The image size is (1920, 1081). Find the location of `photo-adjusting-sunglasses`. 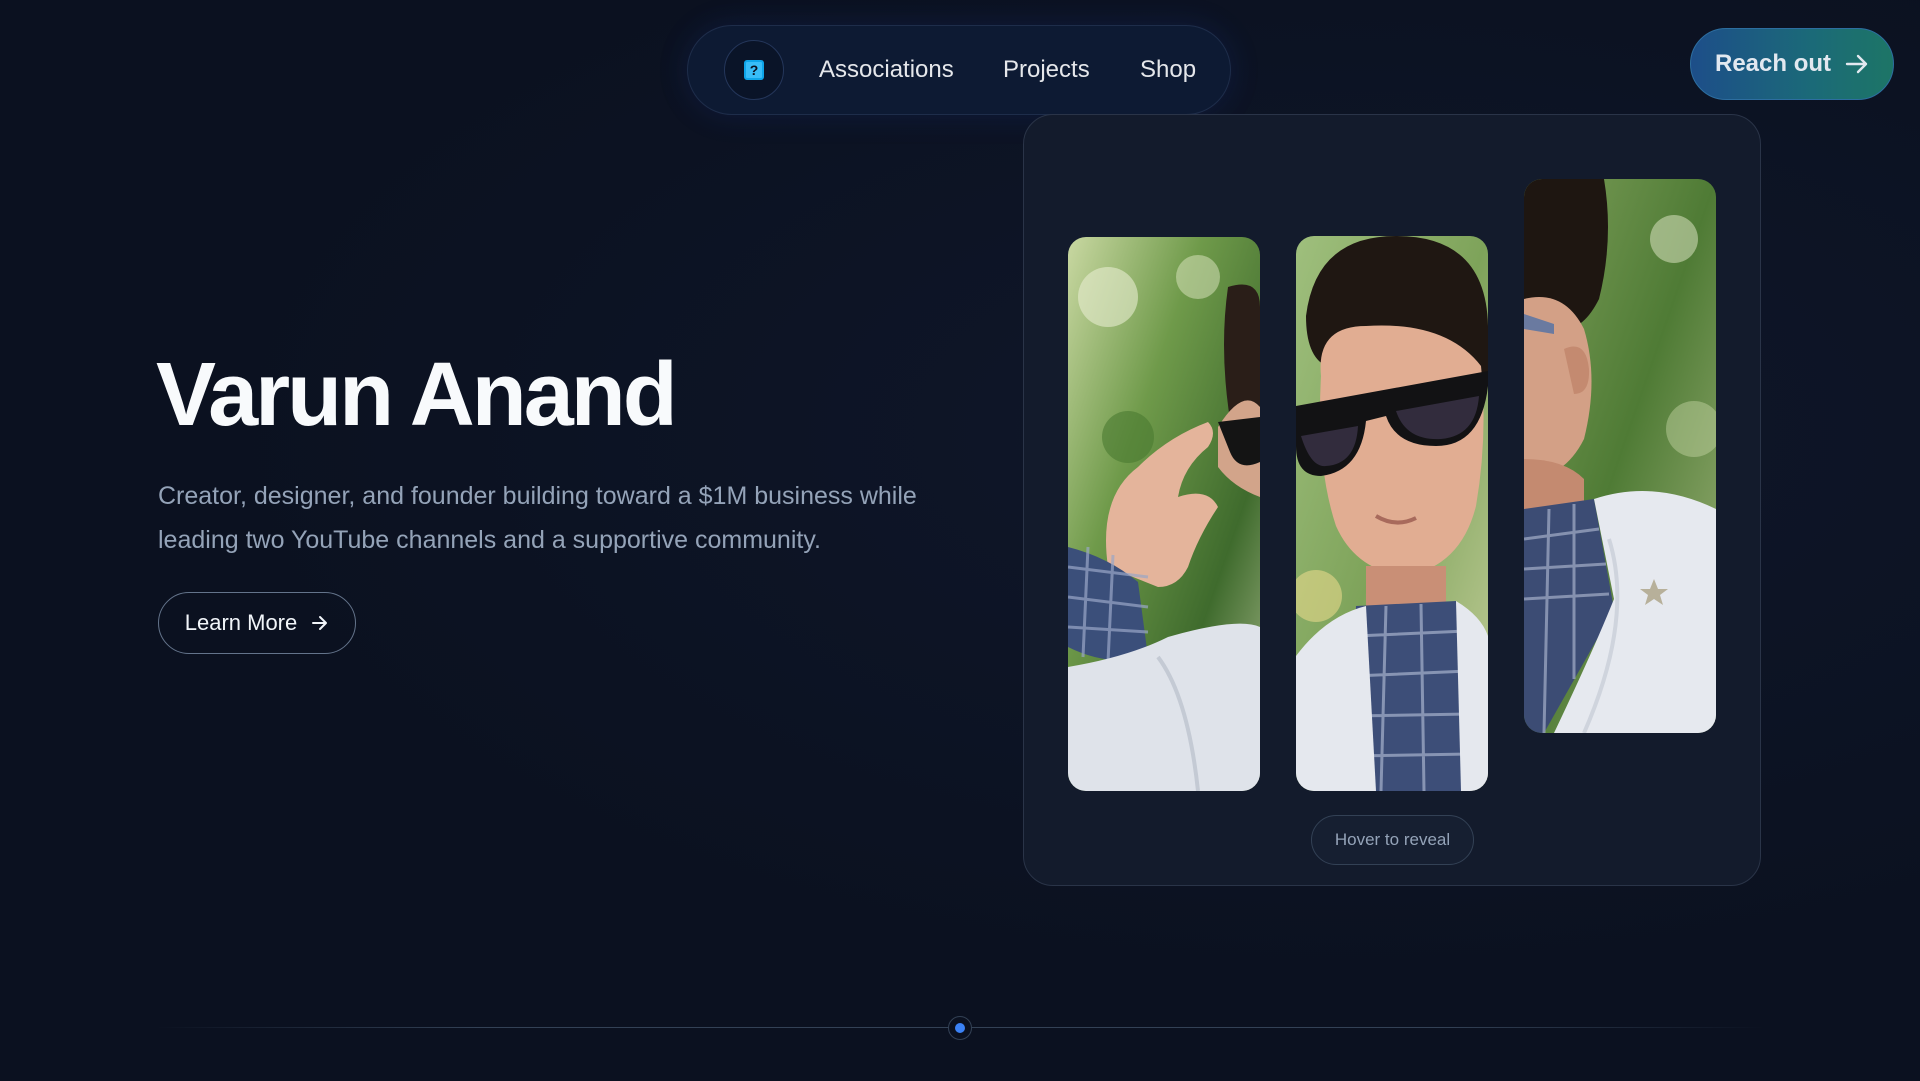

photo-adjusting-sunglasses is located at coordinates (1164, 514).